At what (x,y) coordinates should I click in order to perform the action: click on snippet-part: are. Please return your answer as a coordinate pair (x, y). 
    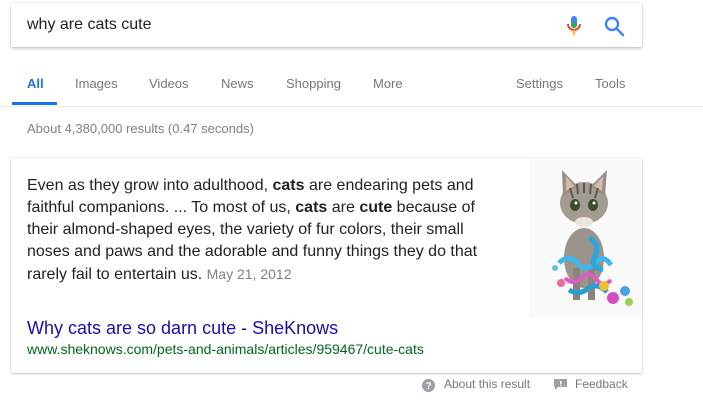
    Looking at the image, I should click on (343, 207).